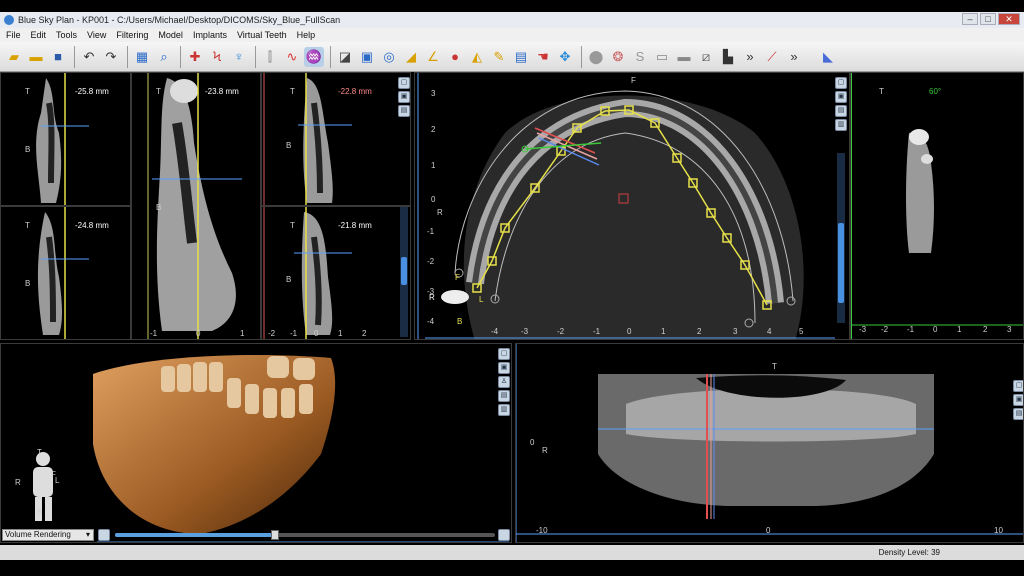 The width and height of the screenshot is (1024, 576). I want to click on layout-grid-icon: ▦, so click(142, 57).